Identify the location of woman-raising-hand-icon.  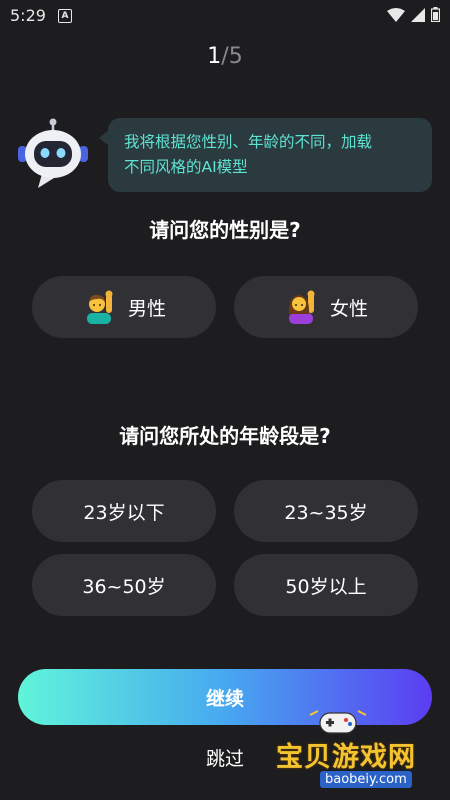
(301, 307).